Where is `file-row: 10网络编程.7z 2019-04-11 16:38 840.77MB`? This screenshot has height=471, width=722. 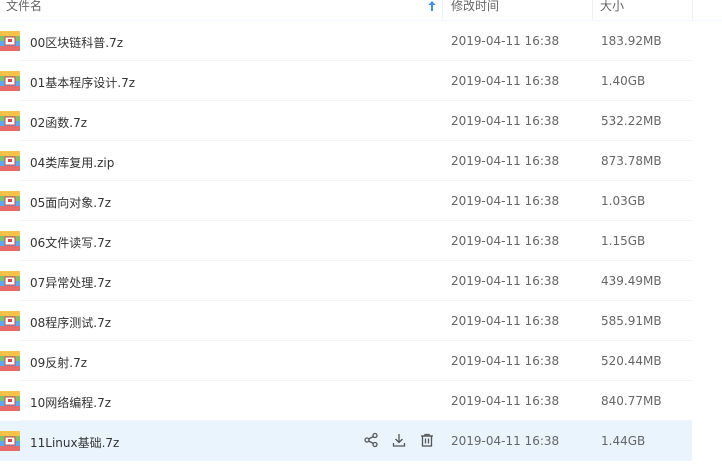 file-row: 10网络编程.7z 2019-04-11 16:38 840.77MB is located at coordinates (346, 401).